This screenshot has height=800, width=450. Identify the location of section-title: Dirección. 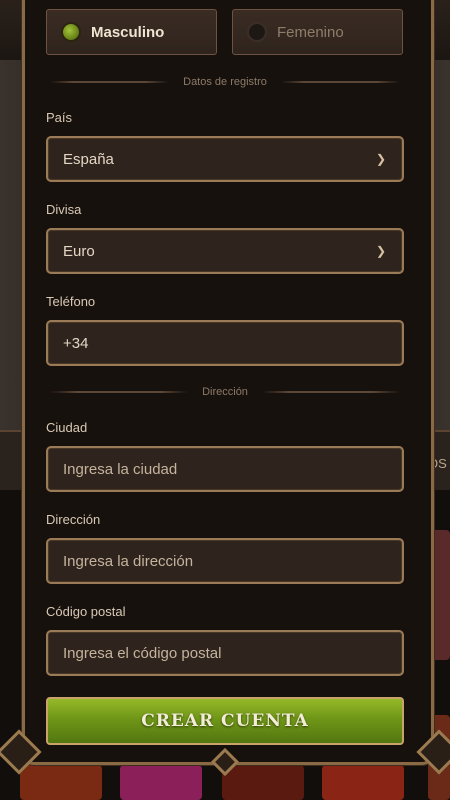
(225, 392).